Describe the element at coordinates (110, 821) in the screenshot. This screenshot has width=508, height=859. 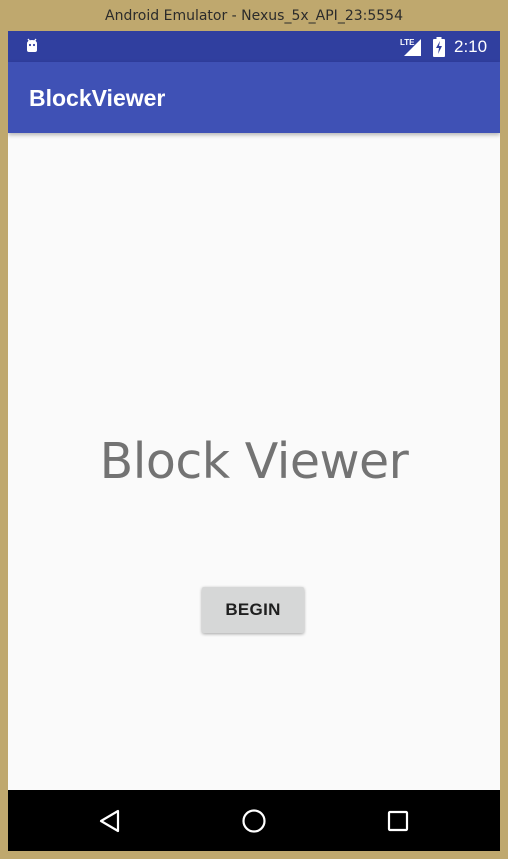
I see `back-triangle-icon` at that location.